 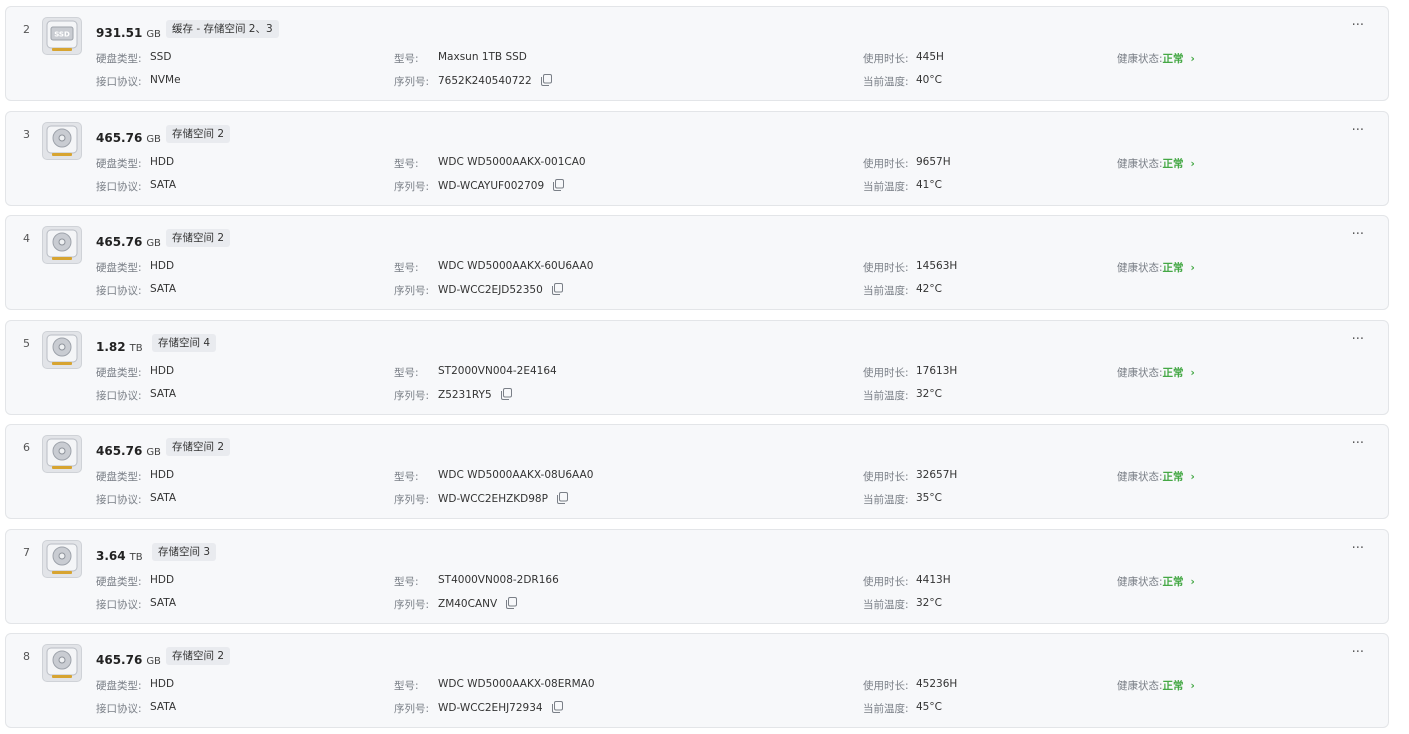 What do you see at coordinates (26, 447) in the screenshot?
I see `disk-index: 6` at bounding box center [26, 447].